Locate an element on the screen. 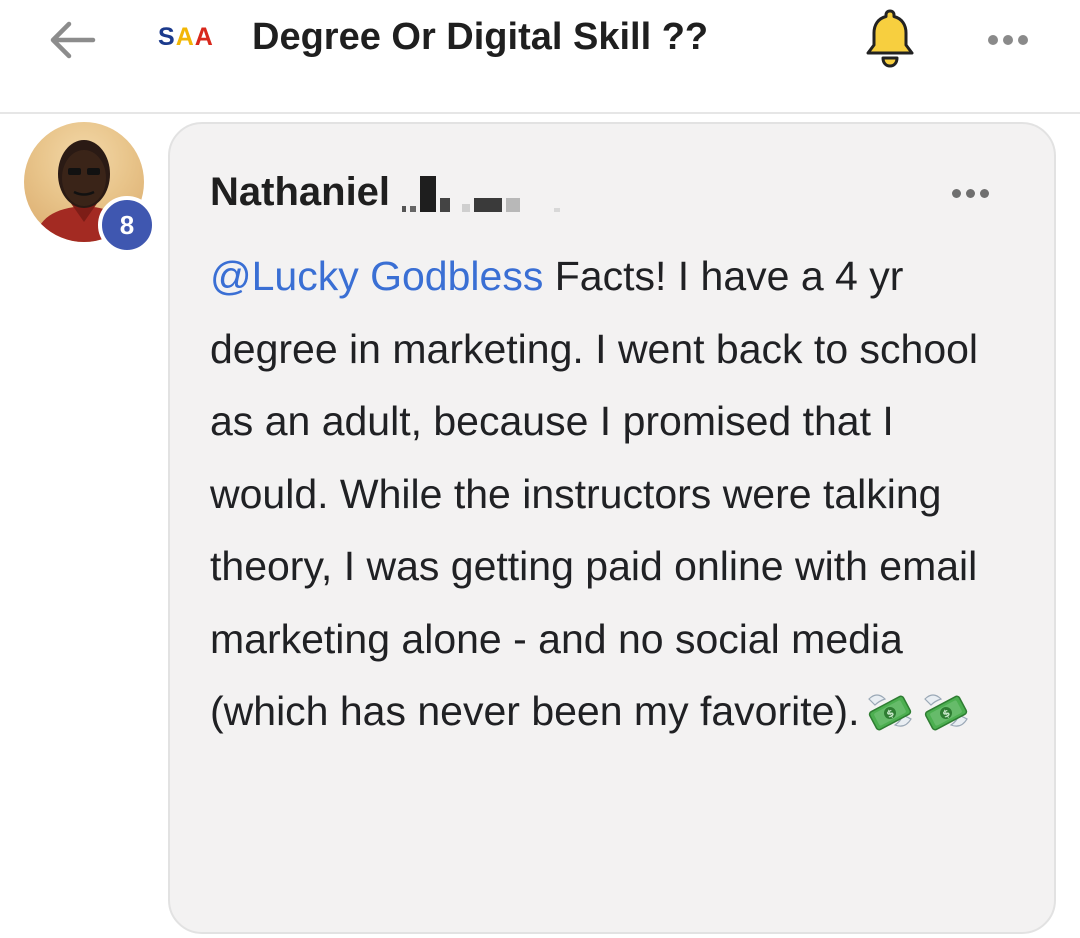  top-app-bar: S A A Degree Or Digital Skill ?? is located at coordinates (540, 57).